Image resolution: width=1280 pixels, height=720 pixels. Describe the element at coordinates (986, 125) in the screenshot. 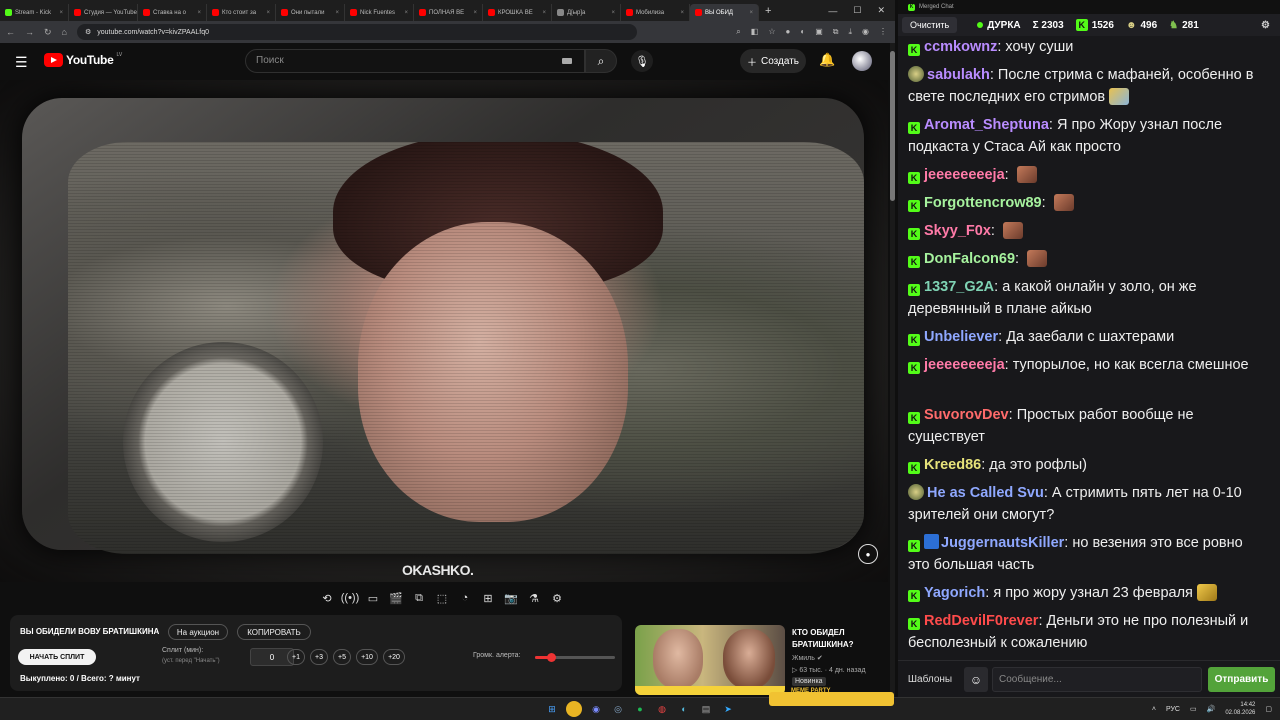

I see `chat-username: Aromat_Sheptuna` at that location.